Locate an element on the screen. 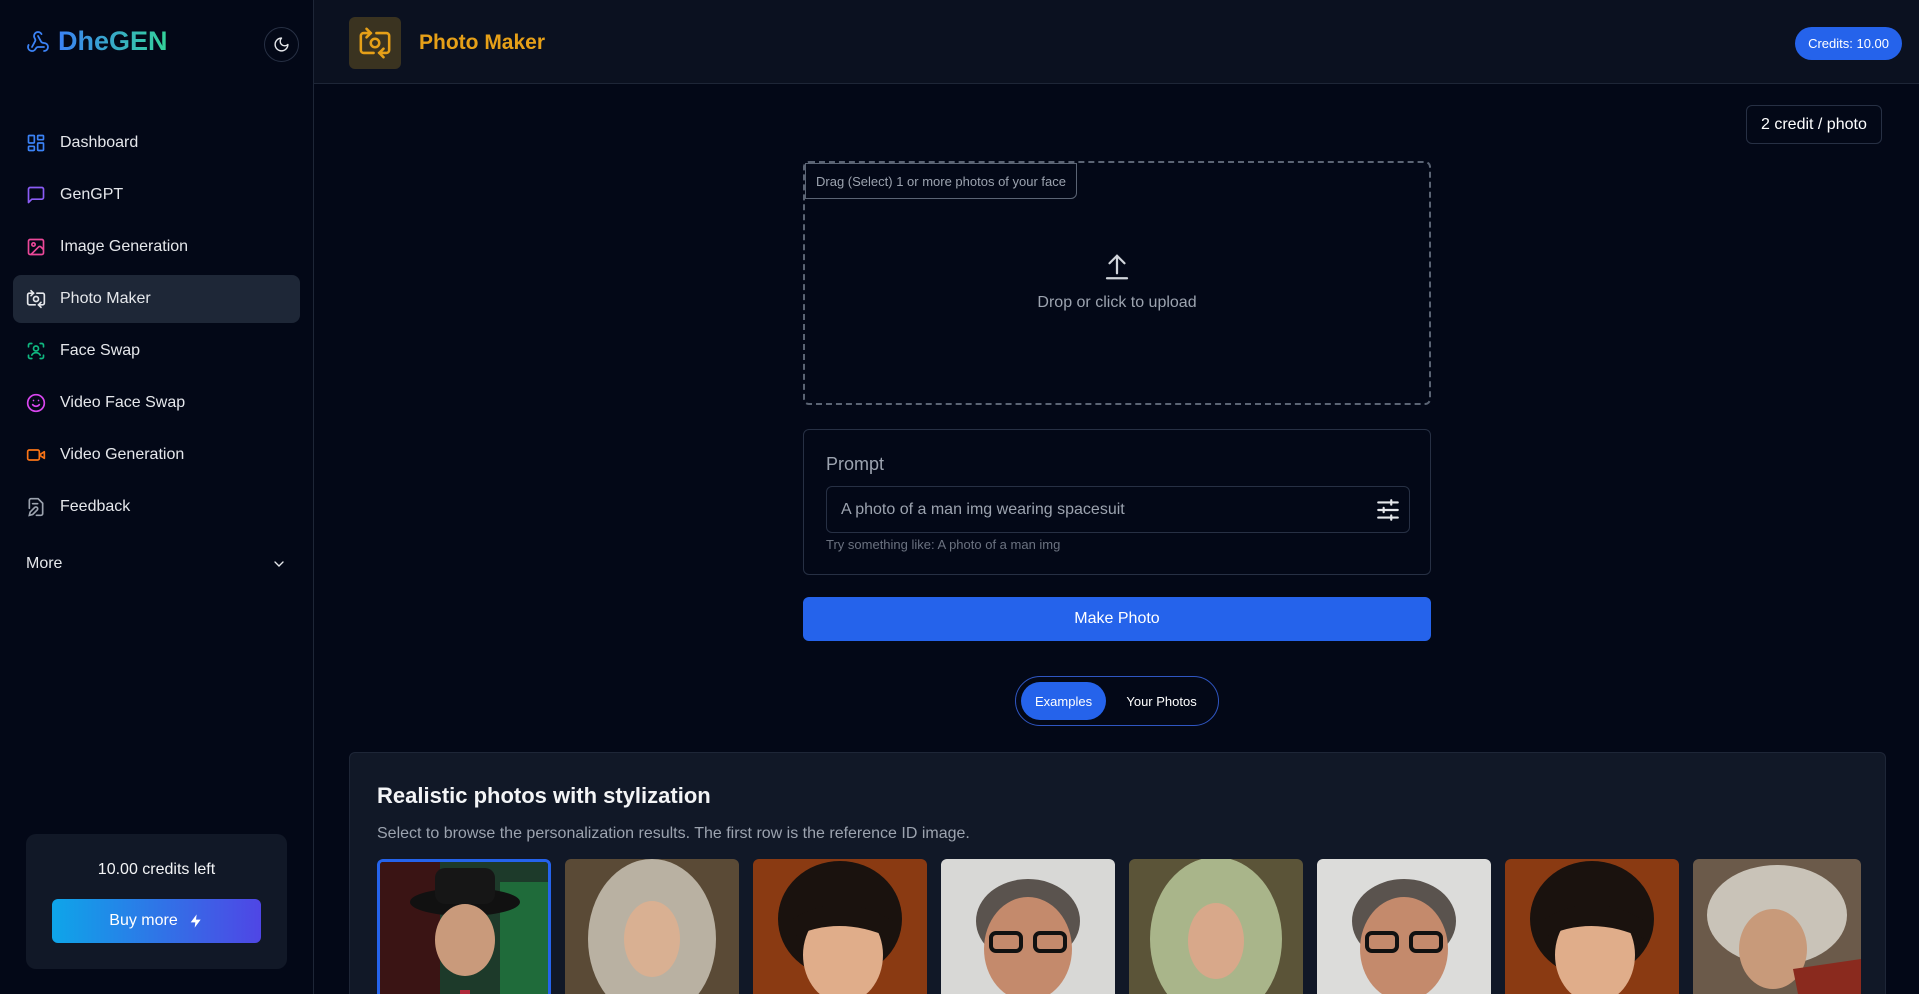 Image resolution: width=1919 pixels, height=994 pixels. theme-toggle-button is located at coordinates (281, 44).